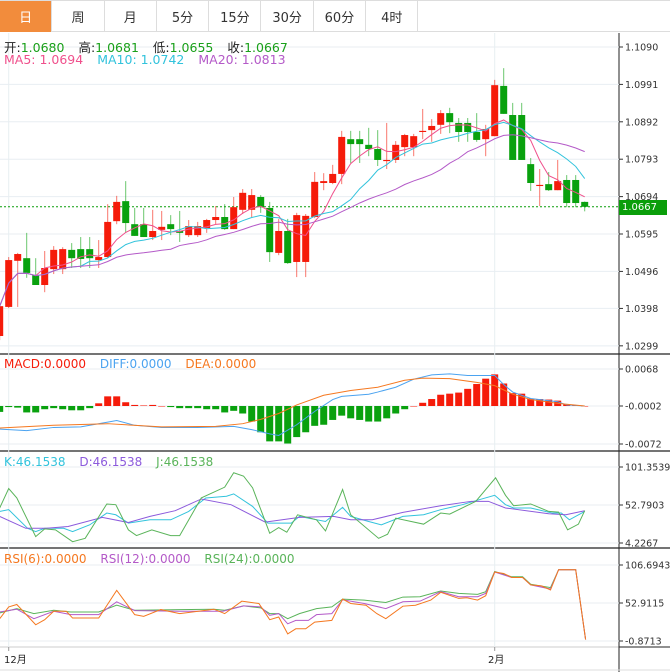  What do you see at coordinates (643, 641) in the screenshot?
I see `rsi-tick-label: -0.8713` at bounding box center [643, 641].